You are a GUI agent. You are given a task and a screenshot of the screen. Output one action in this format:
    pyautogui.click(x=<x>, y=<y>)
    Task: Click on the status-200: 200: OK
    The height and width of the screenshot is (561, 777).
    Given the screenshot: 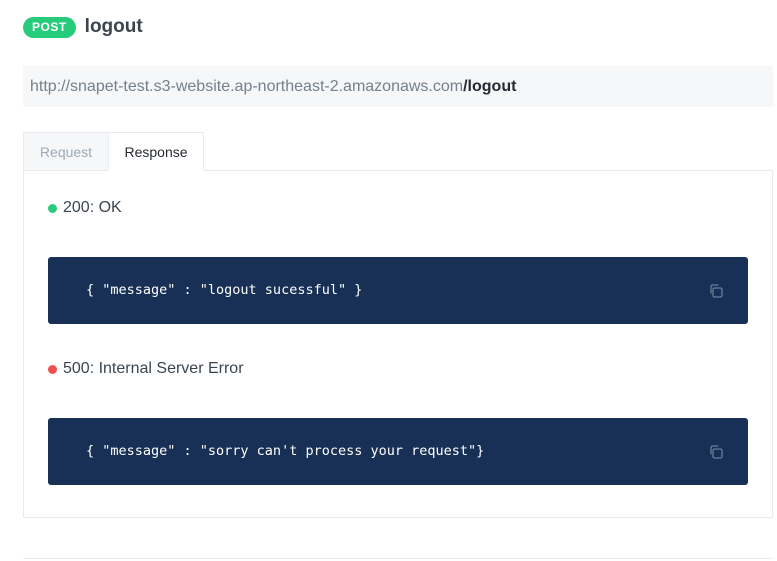 What is the action you would take?
    pyautogui.click(x=85, y=208)
    